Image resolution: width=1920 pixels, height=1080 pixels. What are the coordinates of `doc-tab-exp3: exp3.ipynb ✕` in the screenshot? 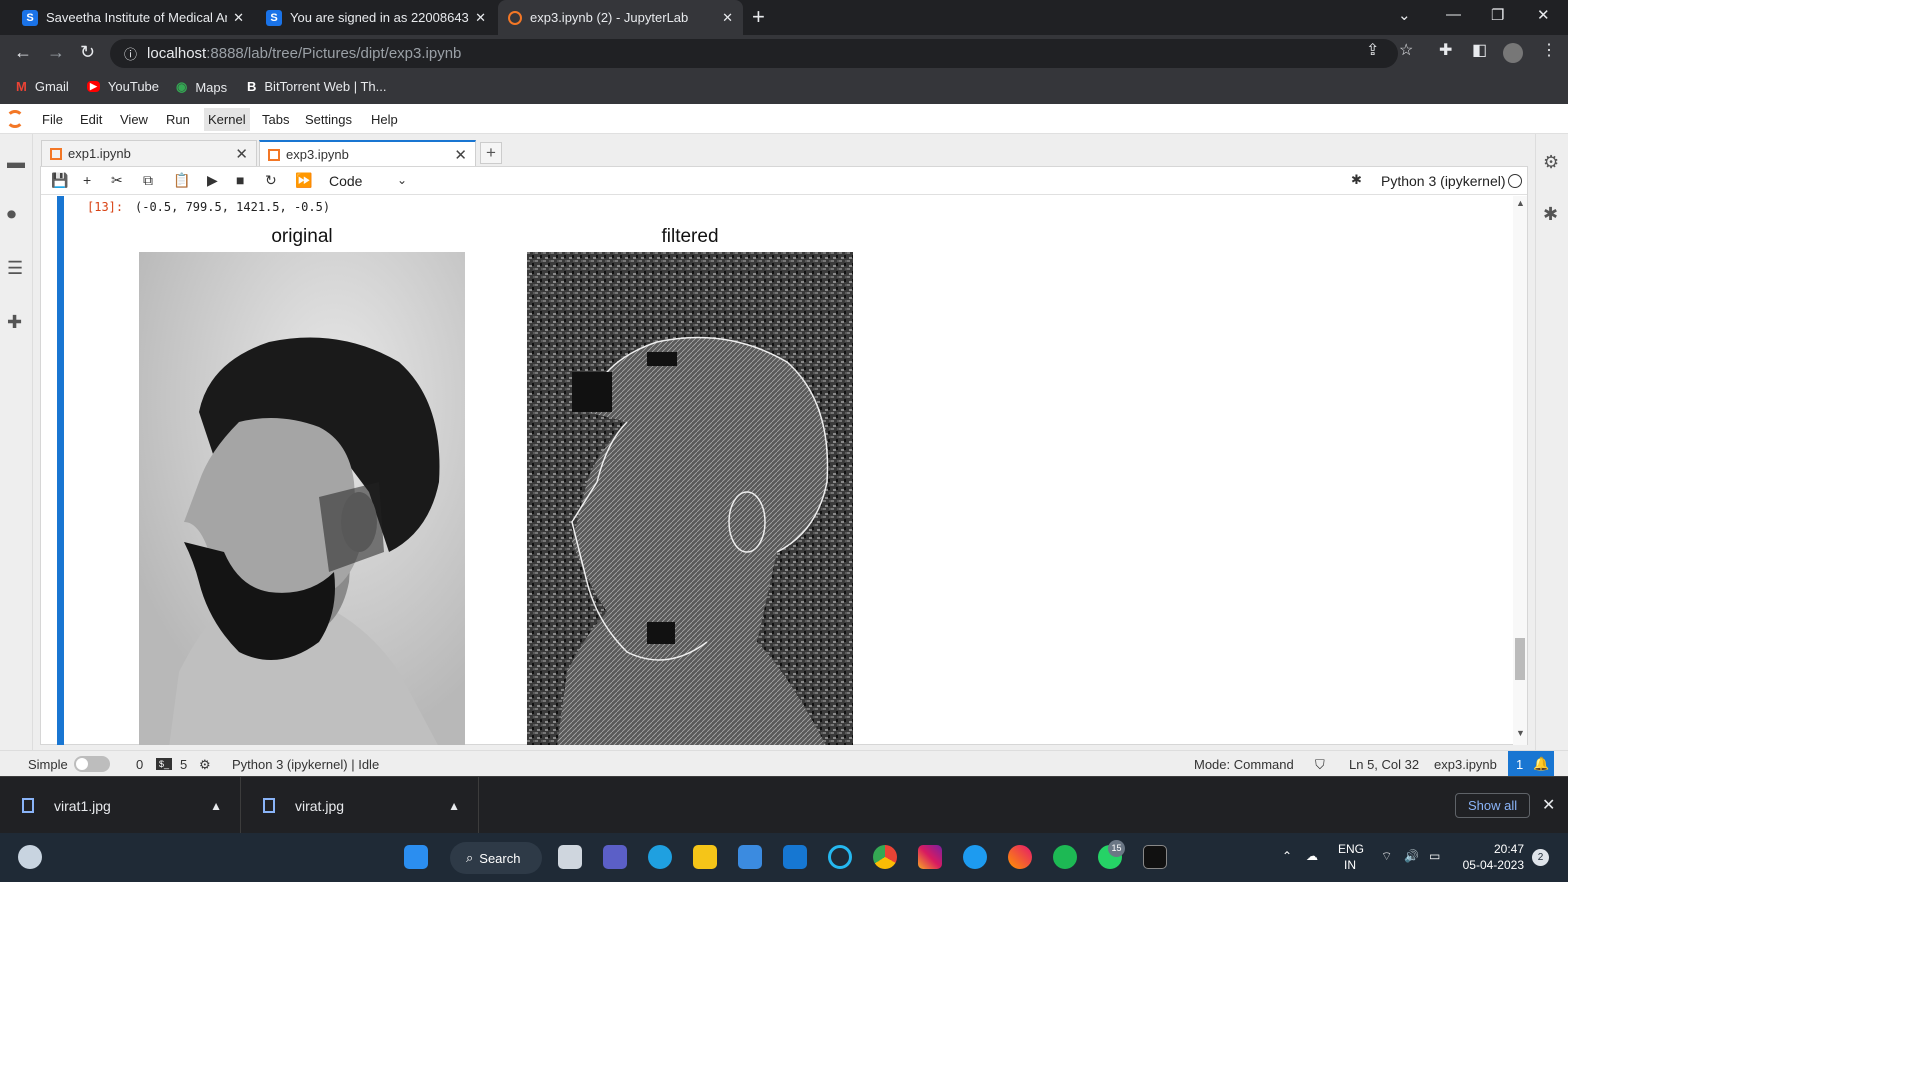 It's located at (367, 153).